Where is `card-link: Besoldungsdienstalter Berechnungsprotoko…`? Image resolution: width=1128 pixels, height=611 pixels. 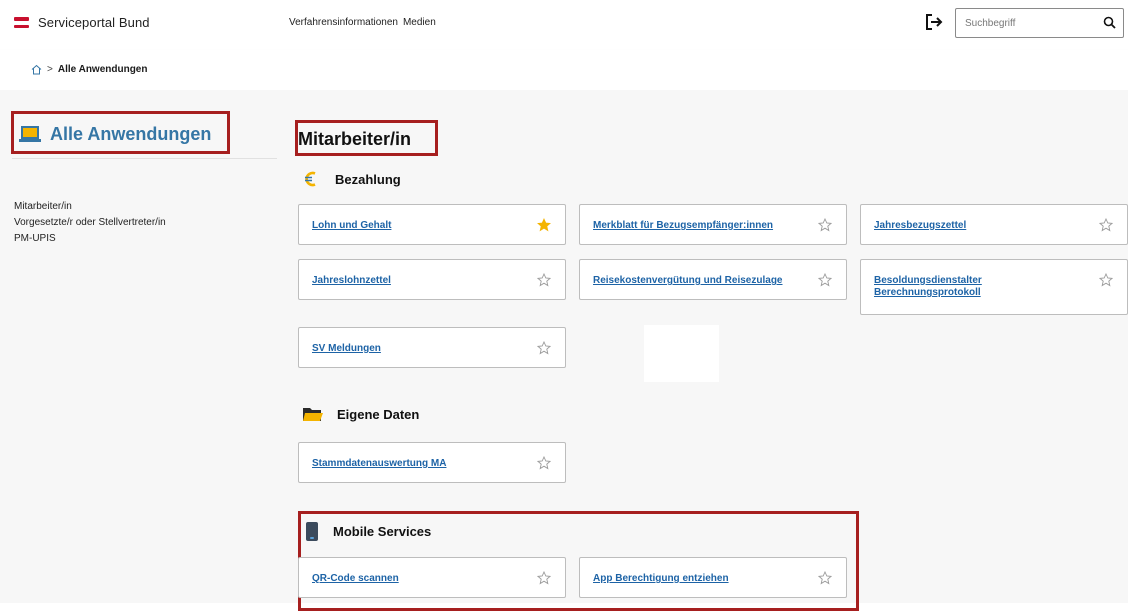 card-link: Besoldungsdienstalter Berechnungsprotoko… is located at coordinates (974, 287).